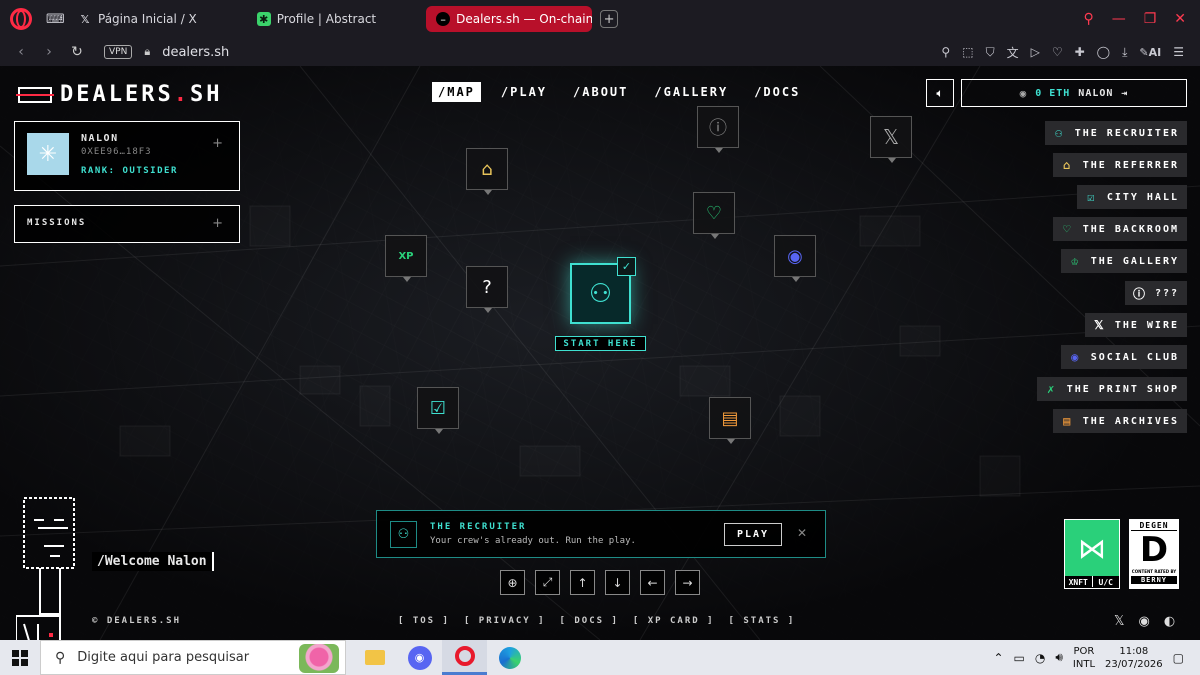  Describe the element at coordinates (547, 582) in the screenshot. I see `expand-icon: ⤢` at that location.